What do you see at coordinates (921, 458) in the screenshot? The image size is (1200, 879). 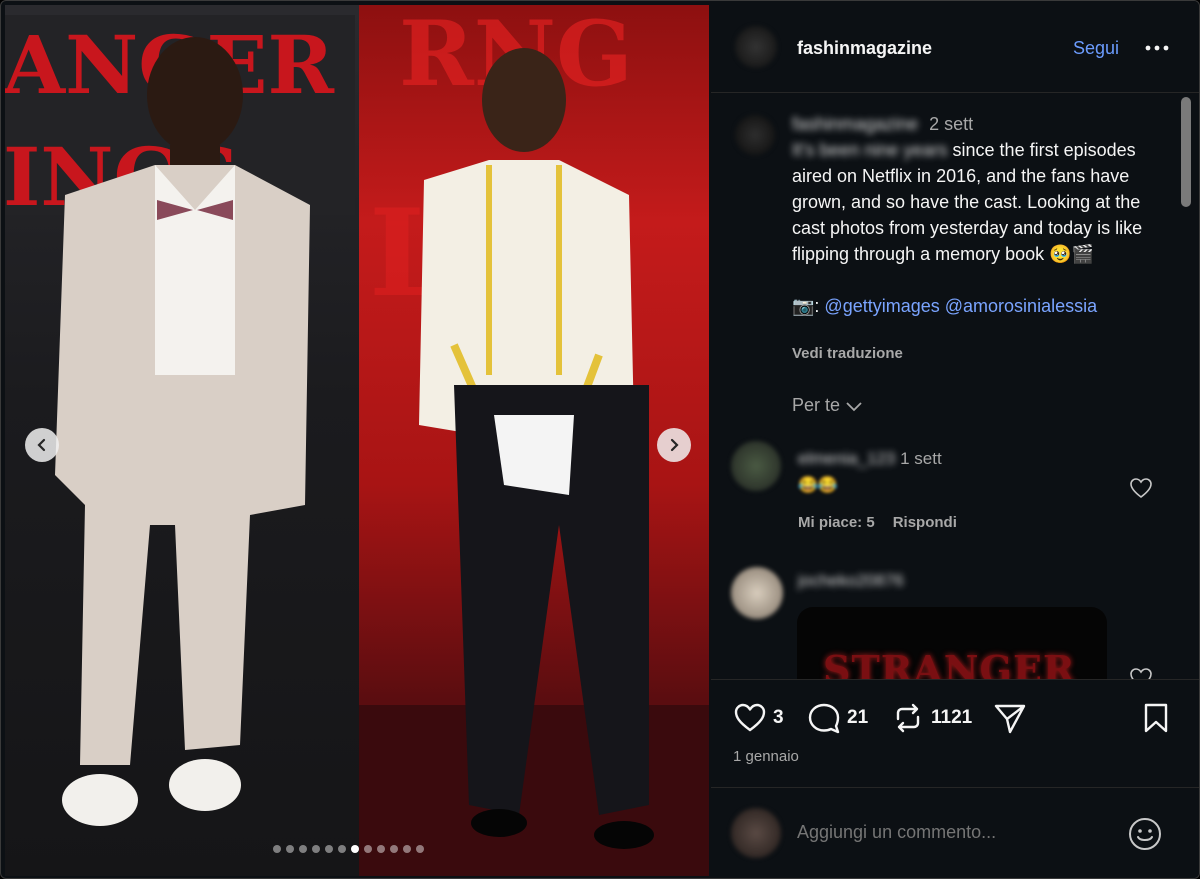 I see `comment-age: 1 sett` at bounding box center [921, 458].